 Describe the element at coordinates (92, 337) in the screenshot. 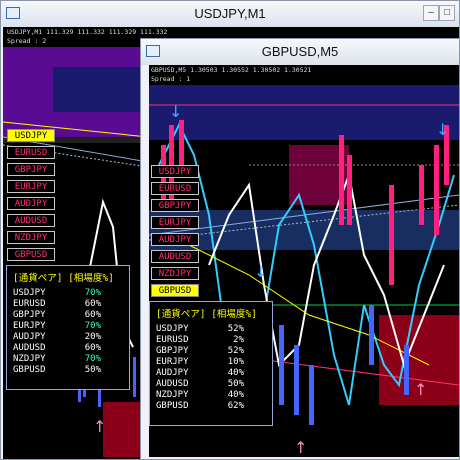

I see `strength-row-value: 20%` at that location.